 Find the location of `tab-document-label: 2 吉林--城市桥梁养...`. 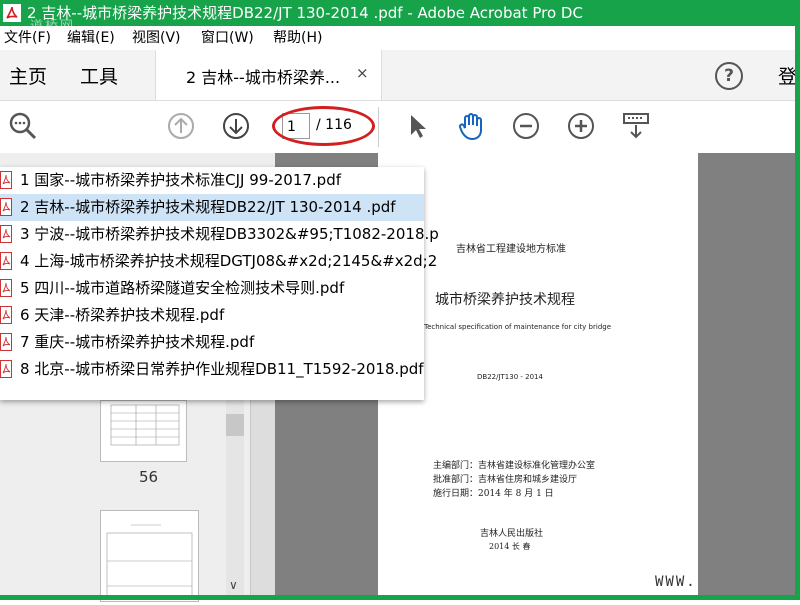

tab-document-label: 2 吉林--城市桥梁养... is located at coordinates (263, 77).